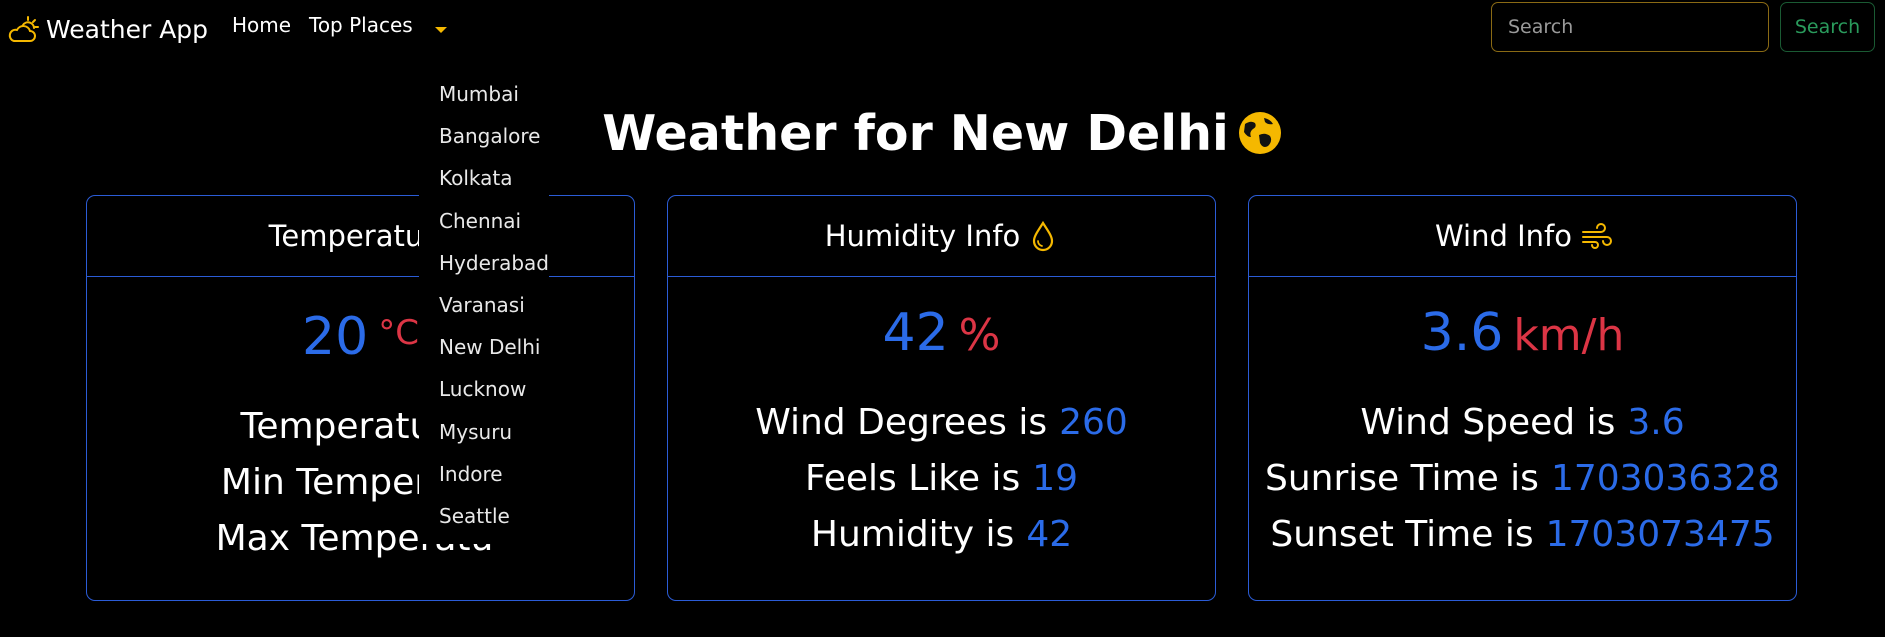 The image size is (1885, 637). Describe the element at coordinates (484, 433) in the screenshot. I see `dropdown-item-mysuru: Mysuru` at that location.